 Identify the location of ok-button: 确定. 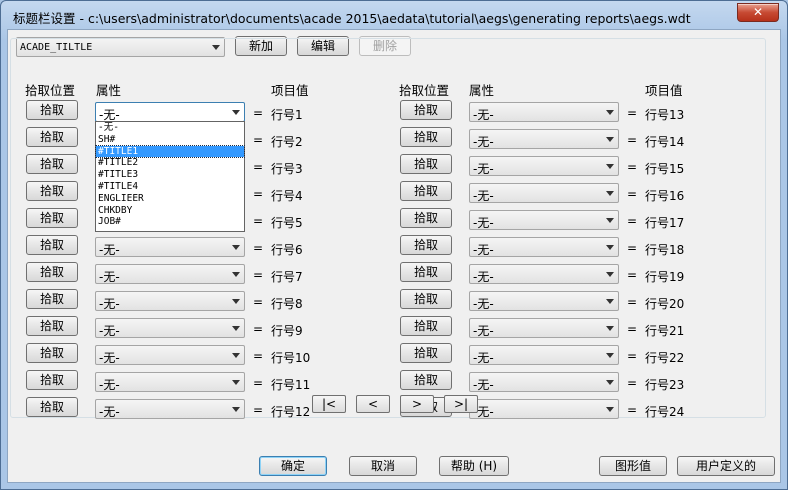
(293, 466).